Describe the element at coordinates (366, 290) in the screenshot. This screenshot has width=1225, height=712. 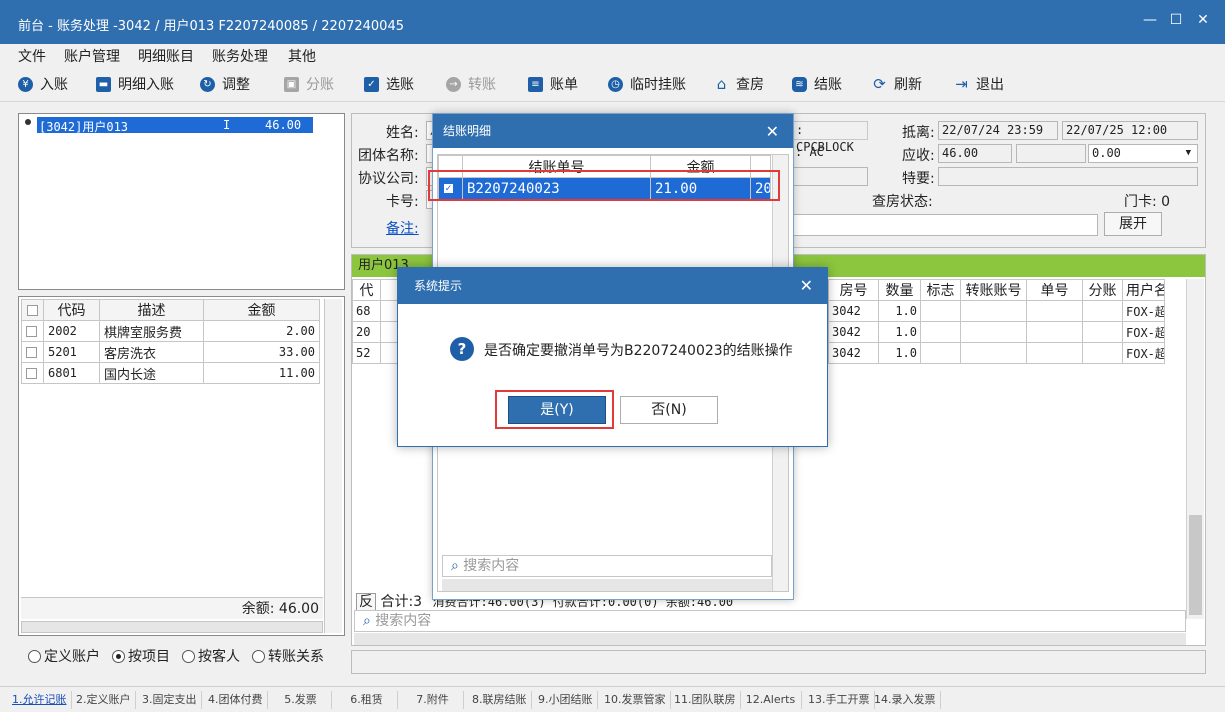
I see `col-code: 代` at that location.